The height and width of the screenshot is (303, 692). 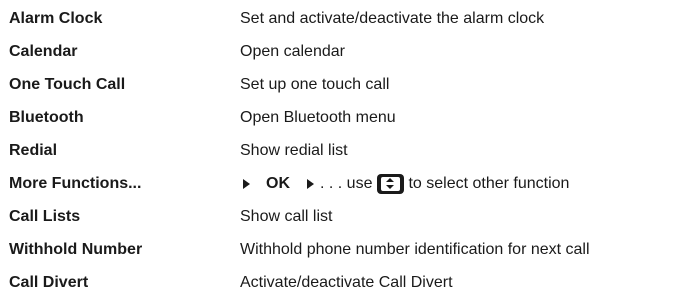 I want to click on table-row: Call Lists Show call list, so click(x=346, y=216).